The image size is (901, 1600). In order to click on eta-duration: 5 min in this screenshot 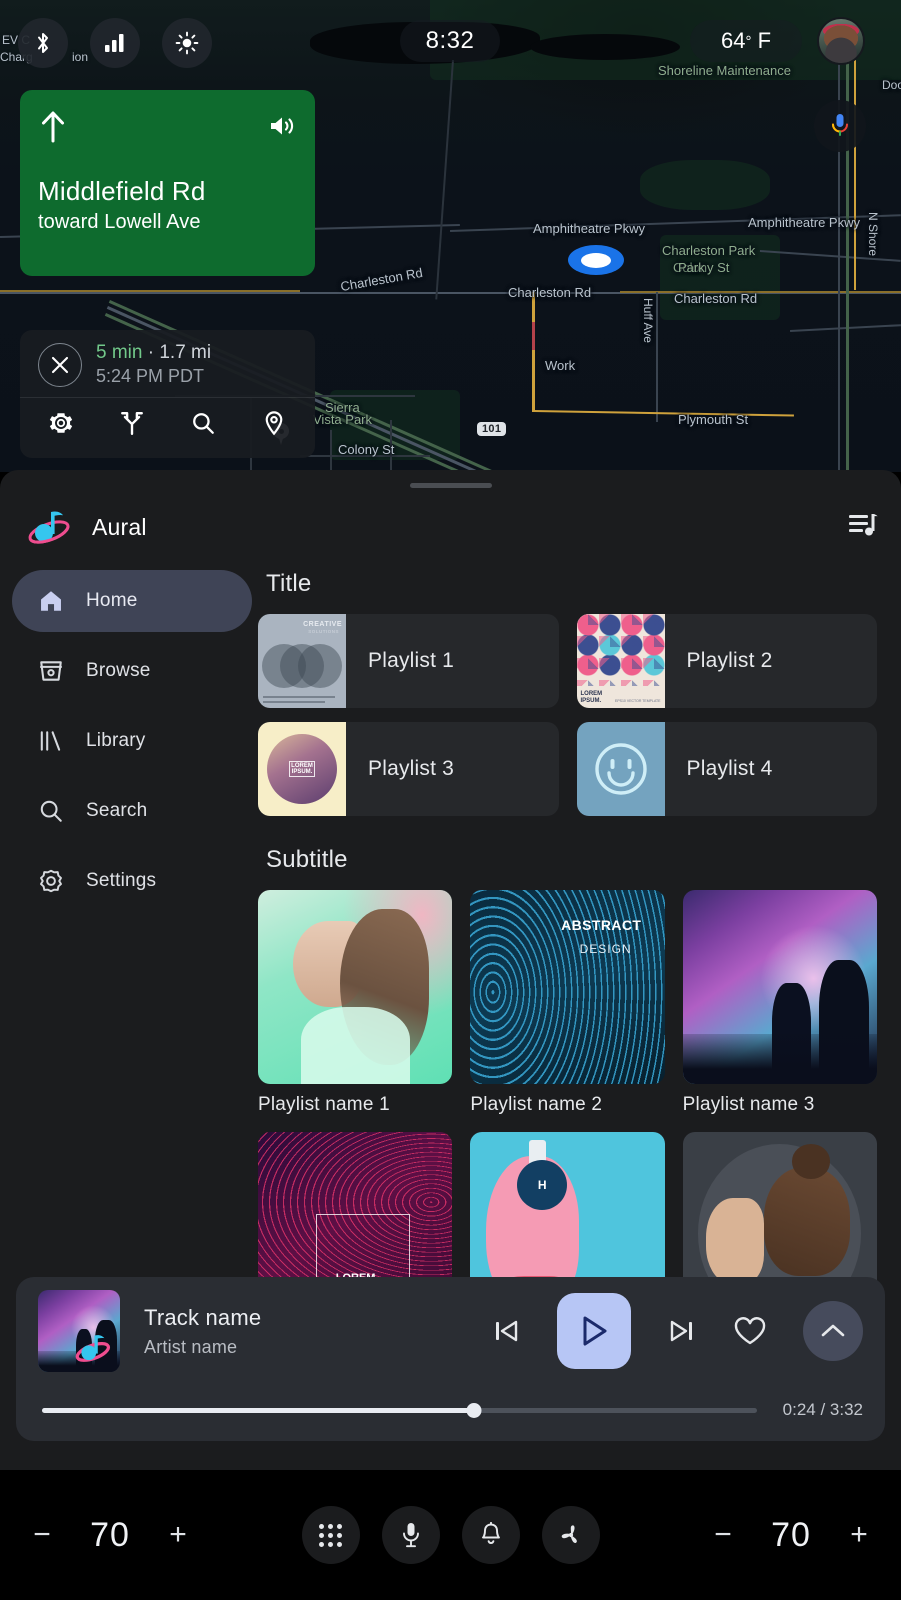, I will do `click(119, 352)`.